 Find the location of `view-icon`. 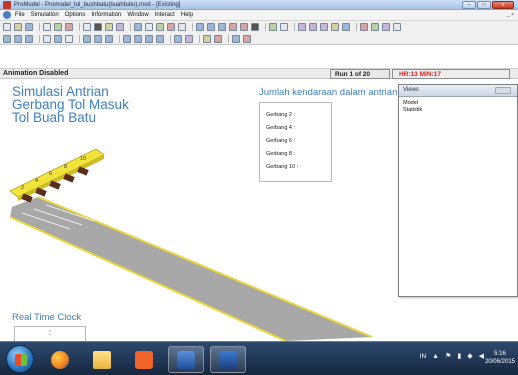

view-icon is located at coordinates (58, 38).